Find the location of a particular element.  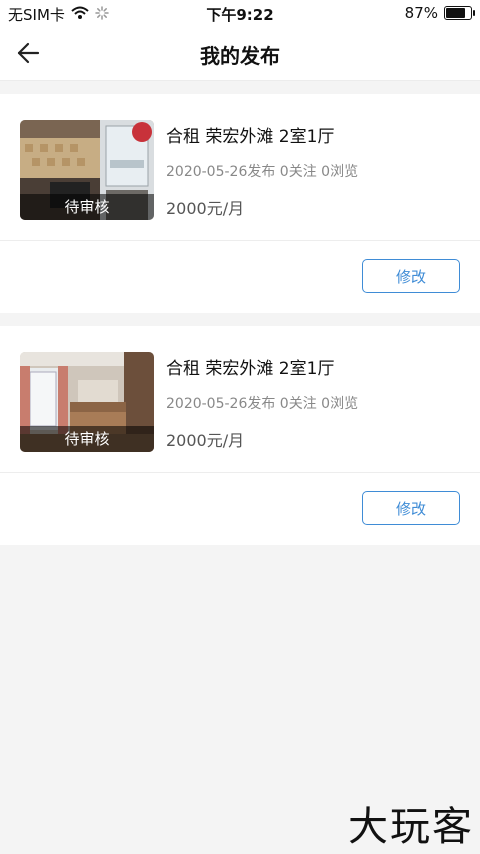

page-title: 我的发布 is located at coordinates (240, 56).